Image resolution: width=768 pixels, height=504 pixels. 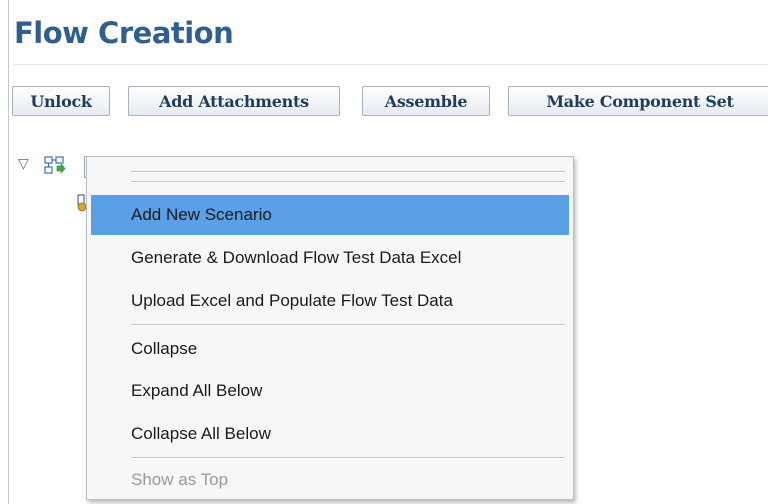 I want to click on left-border, so click(x=8, y=252).